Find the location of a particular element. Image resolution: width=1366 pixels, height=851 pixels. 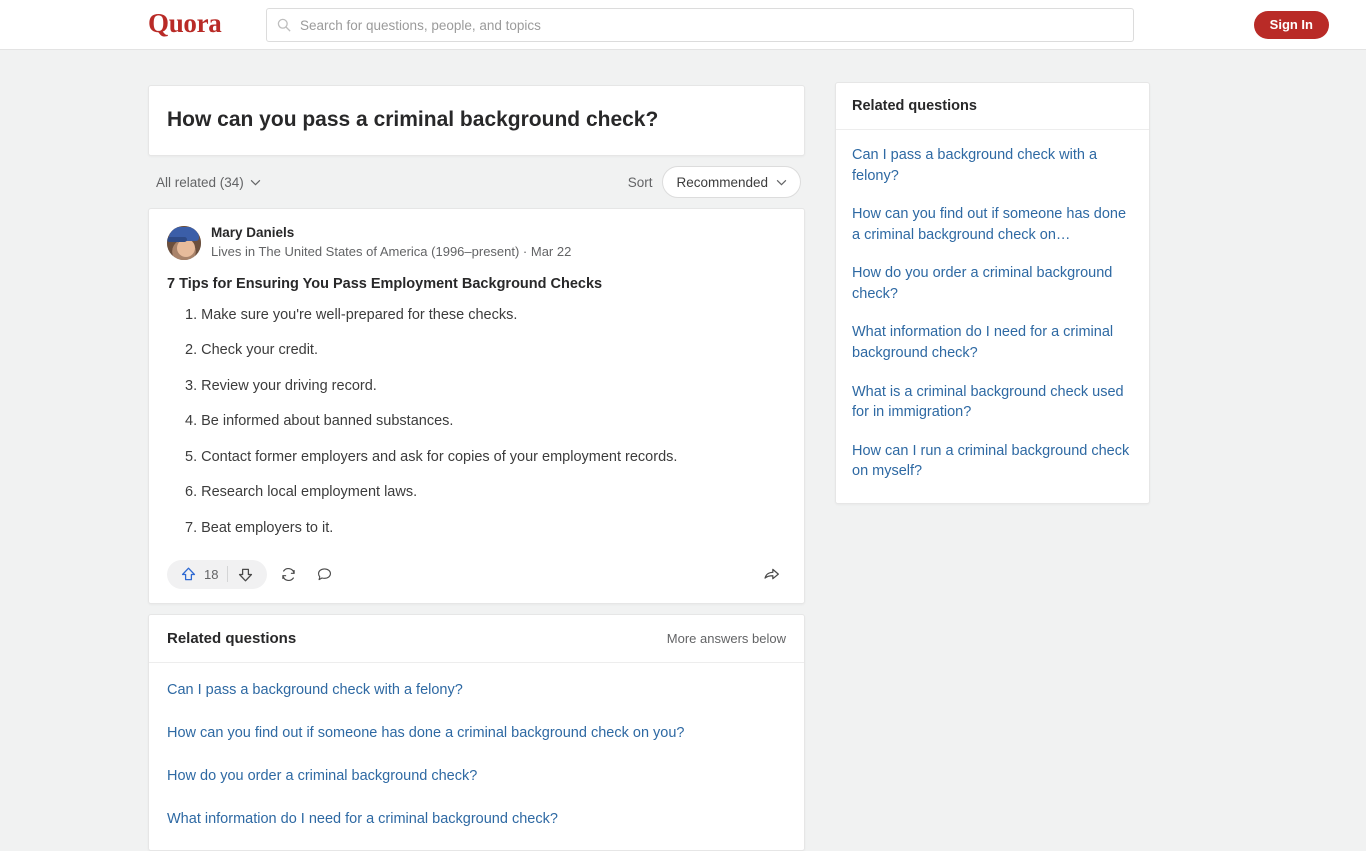

repost-icon is located at coordinates (288, 574).